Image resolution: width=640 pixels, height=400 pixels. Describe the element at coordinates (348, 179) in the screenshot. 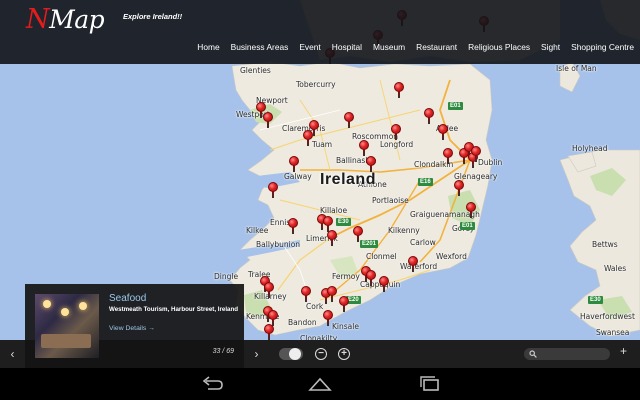

I see `country-label: Ireland` at that location.